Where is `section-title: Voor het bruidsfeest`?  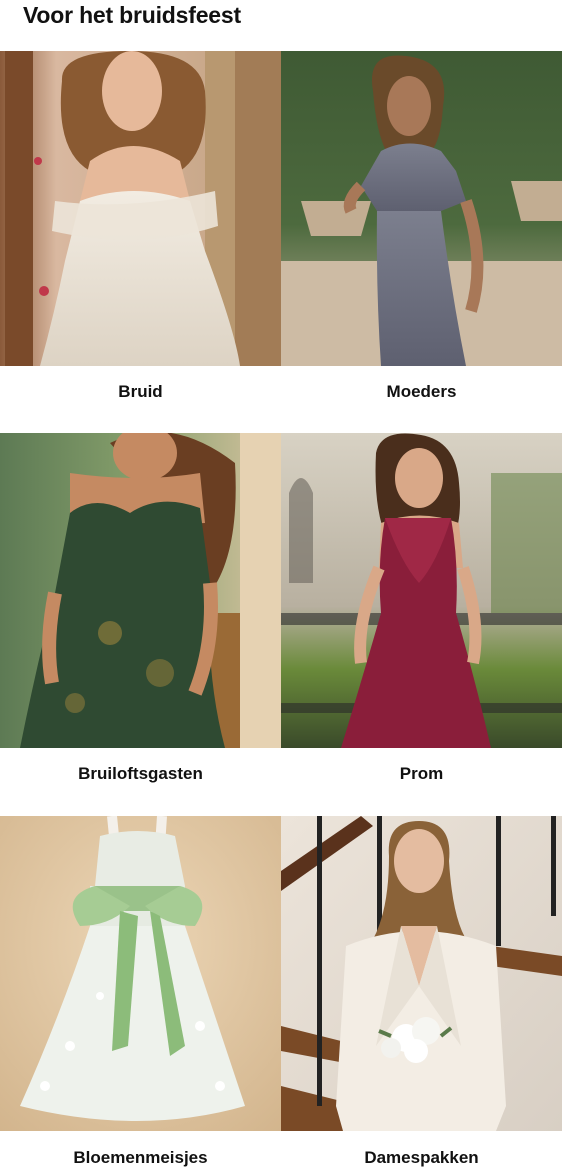
section-title: Voor het bruidsfeest is located at coordinates (132, 15).